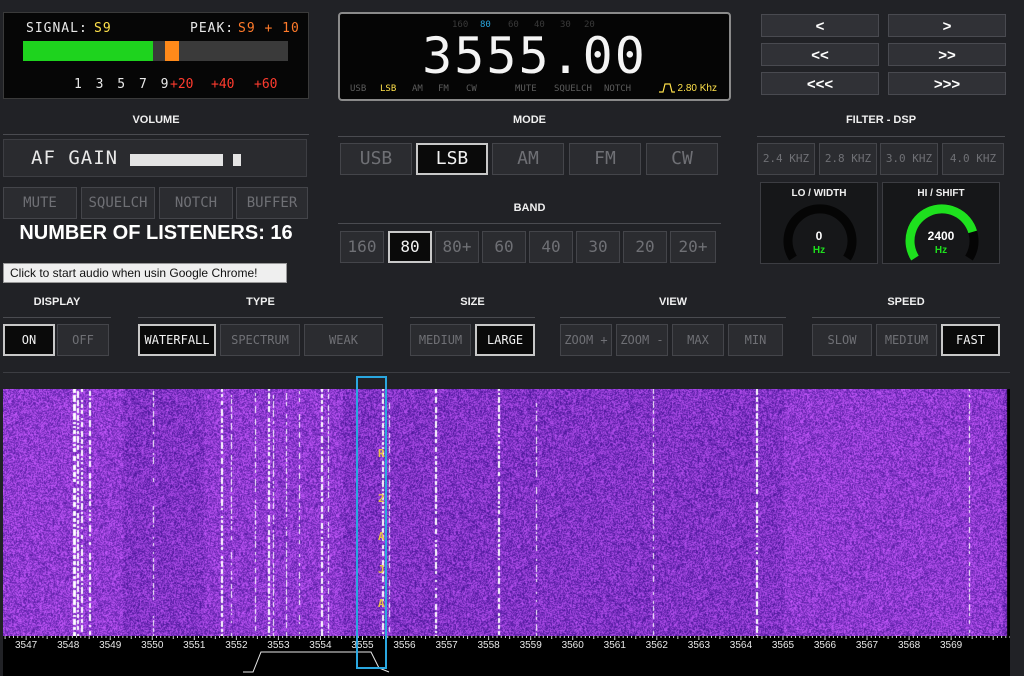 This screenshot has height=676, width=1024. I want to click on mode-cw-button: CW, so click(682, 159).